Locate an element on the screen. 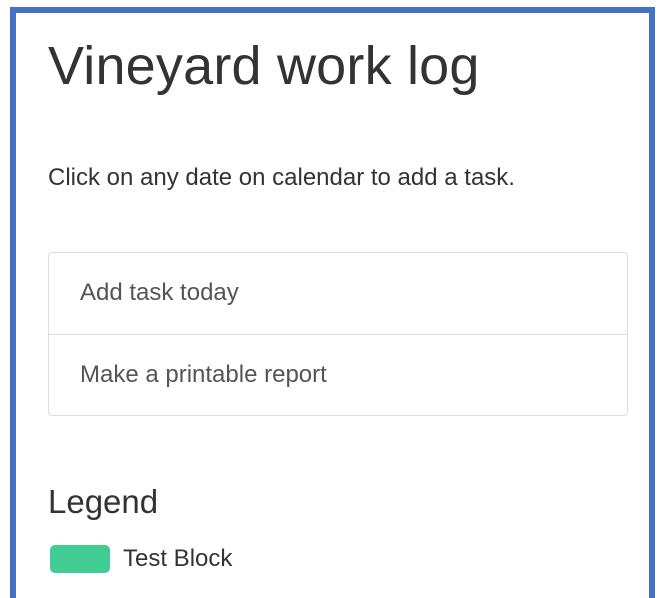 This screenshot has width=667, height=598. add-task-today-link: Add task today is located at coordinates (338, 293).